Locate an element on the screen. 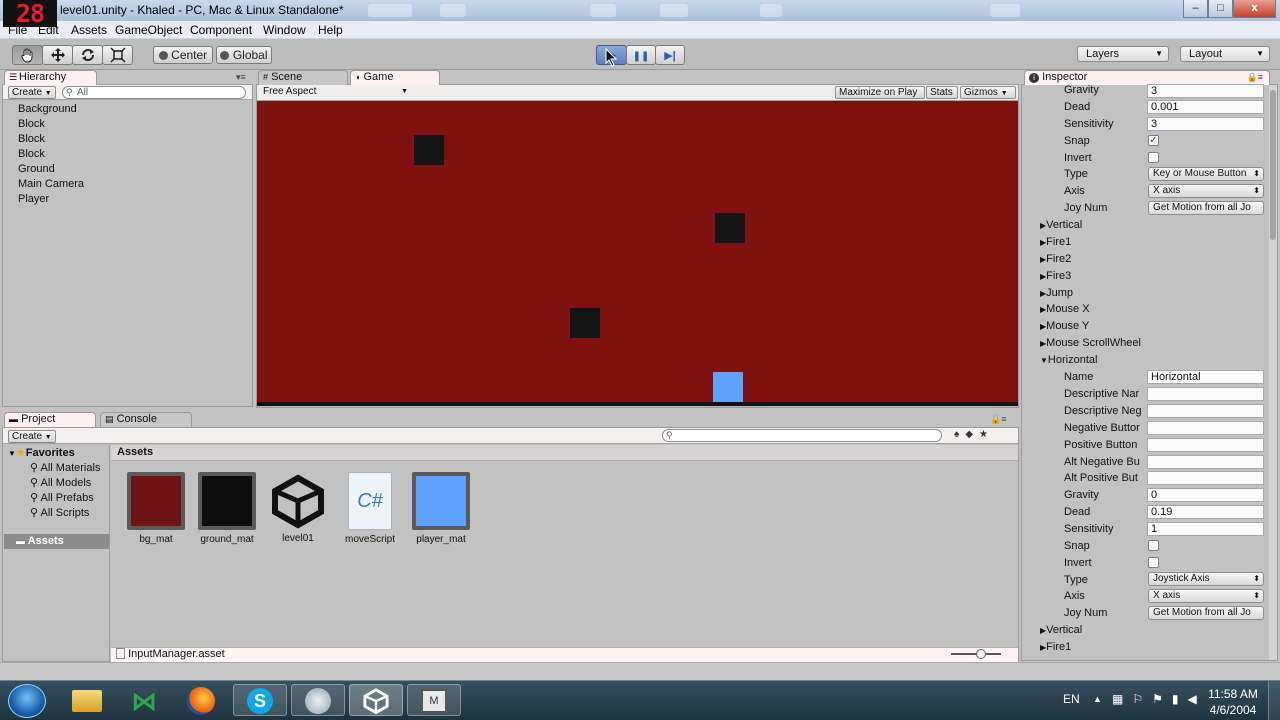  tray-network-icon: ⚐ is located at coordinates (1142, 699).